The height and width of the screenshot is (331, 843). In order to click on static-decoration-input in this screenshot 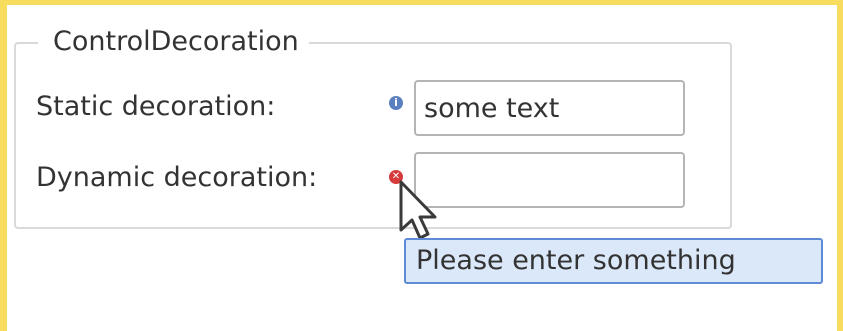, I will do `click(549, 108)`.